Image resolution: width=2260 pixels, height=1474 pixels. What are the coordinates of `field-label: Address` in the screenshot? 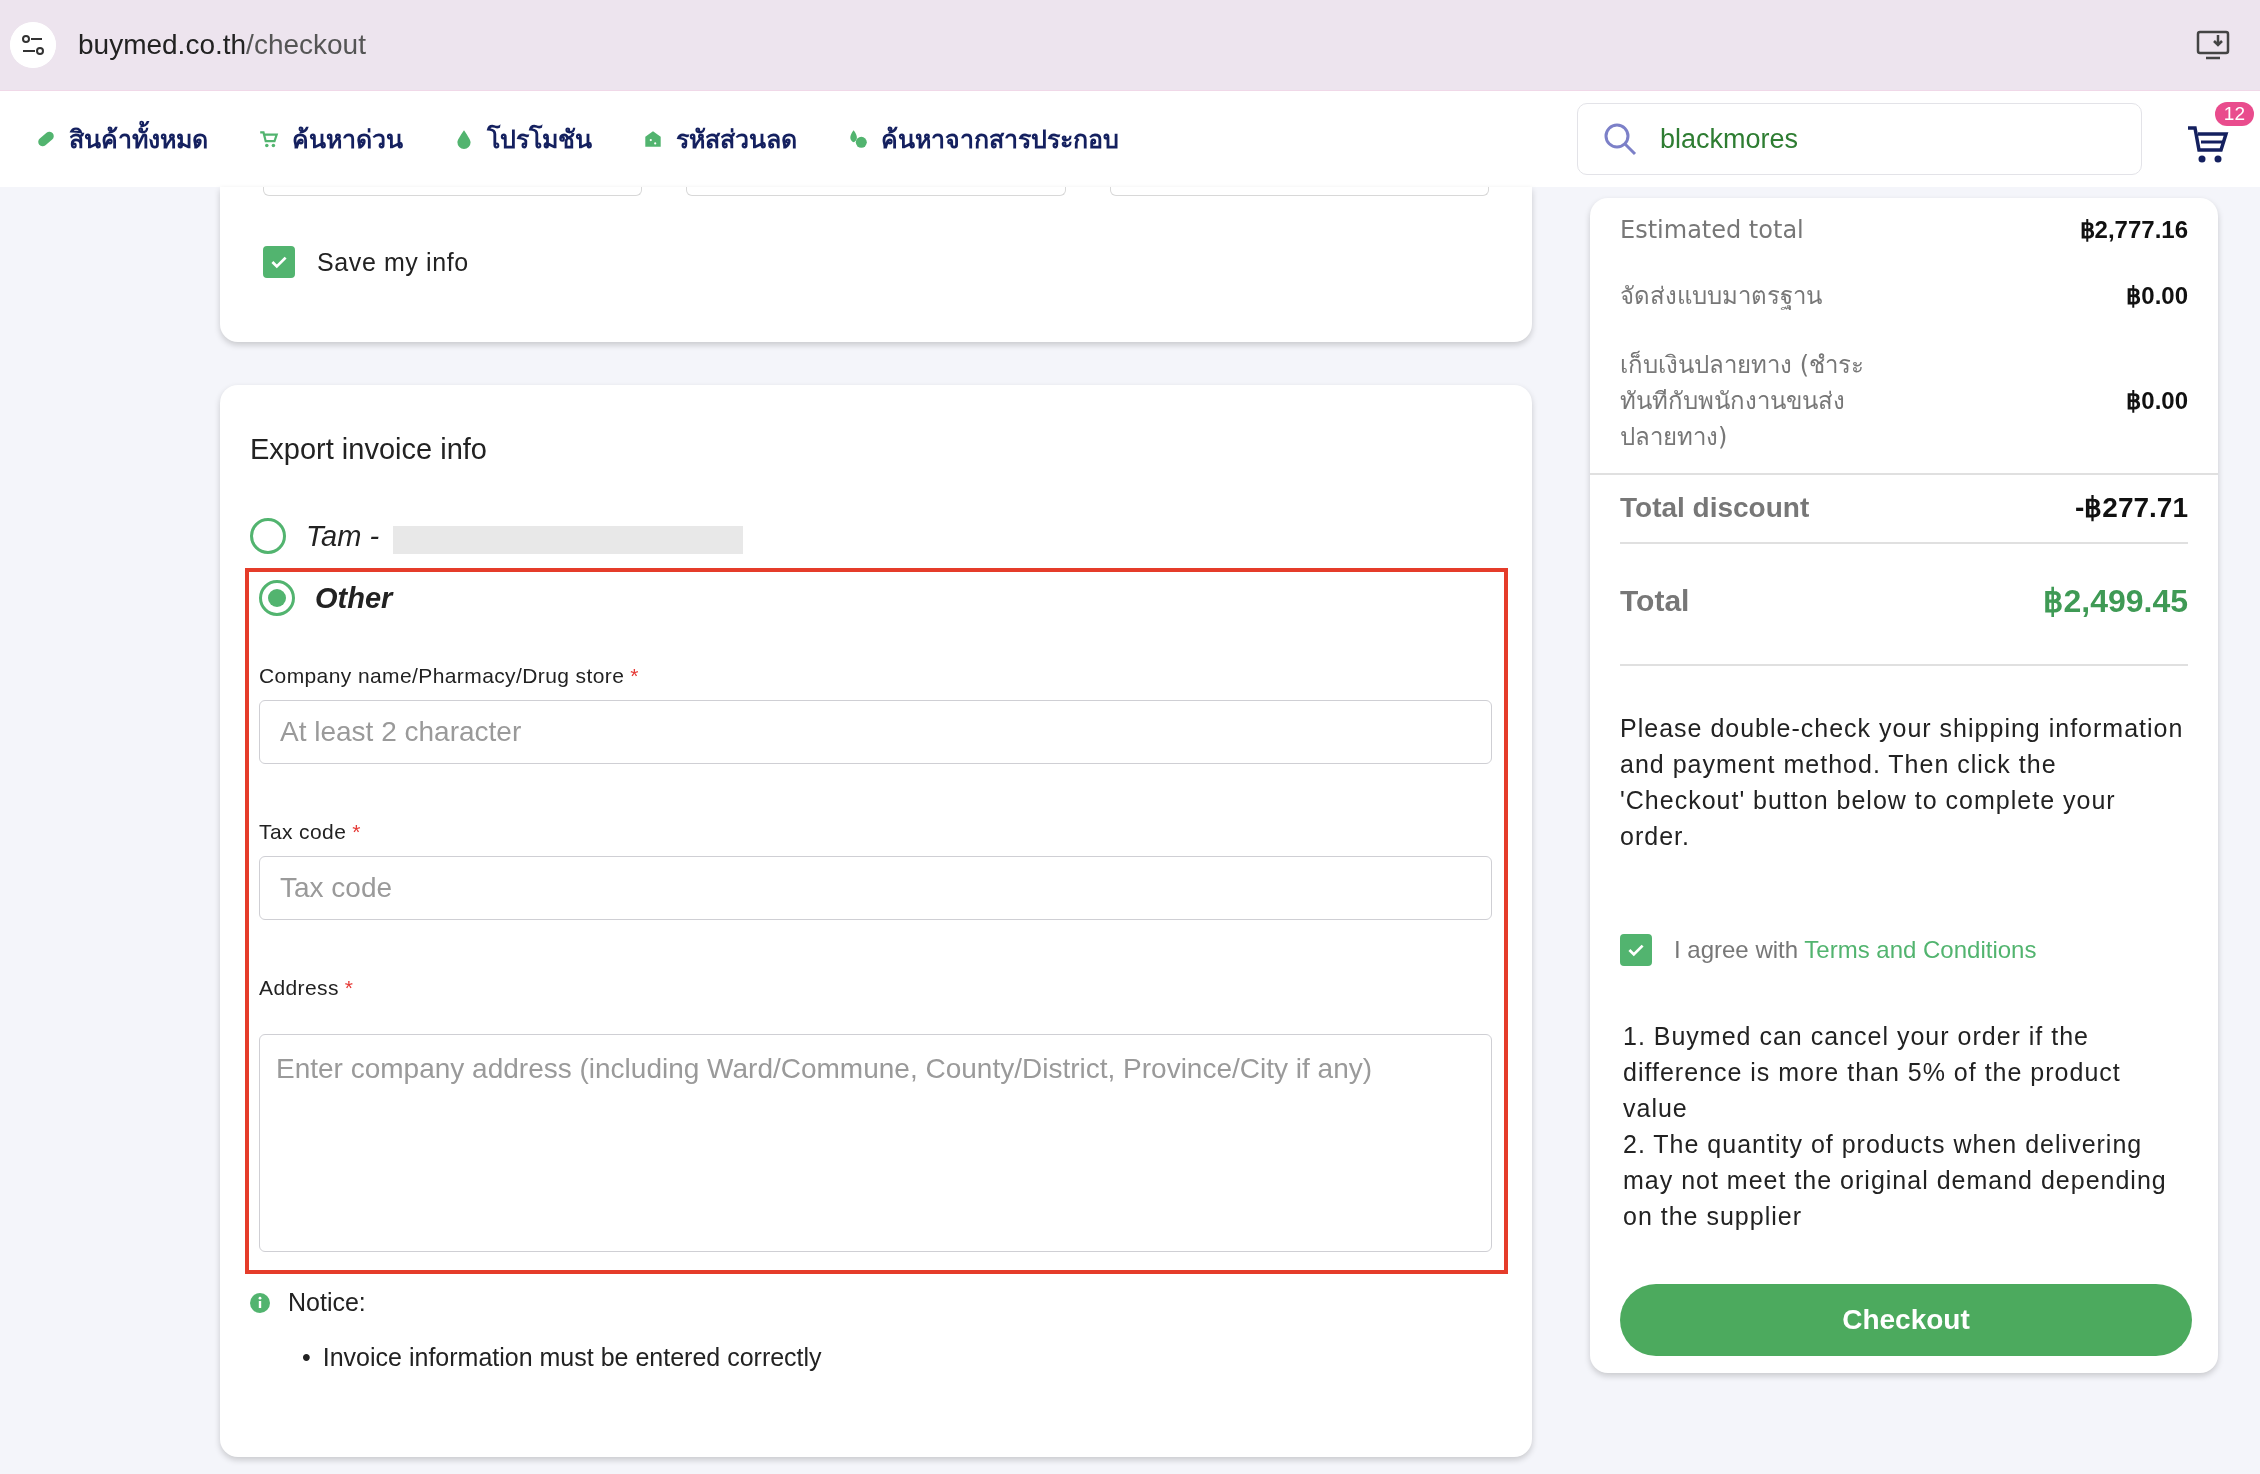 It's located at (299, 987).